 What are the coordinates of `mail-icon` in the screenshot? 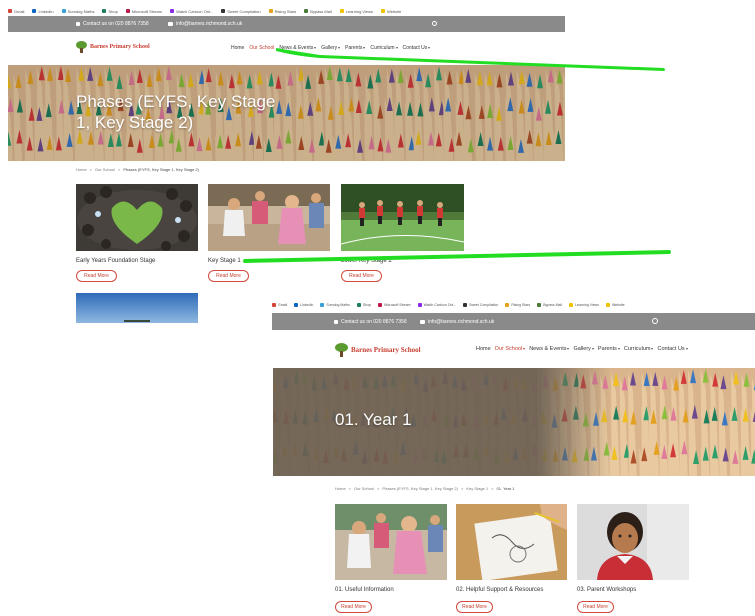 It's located at (422, 321).